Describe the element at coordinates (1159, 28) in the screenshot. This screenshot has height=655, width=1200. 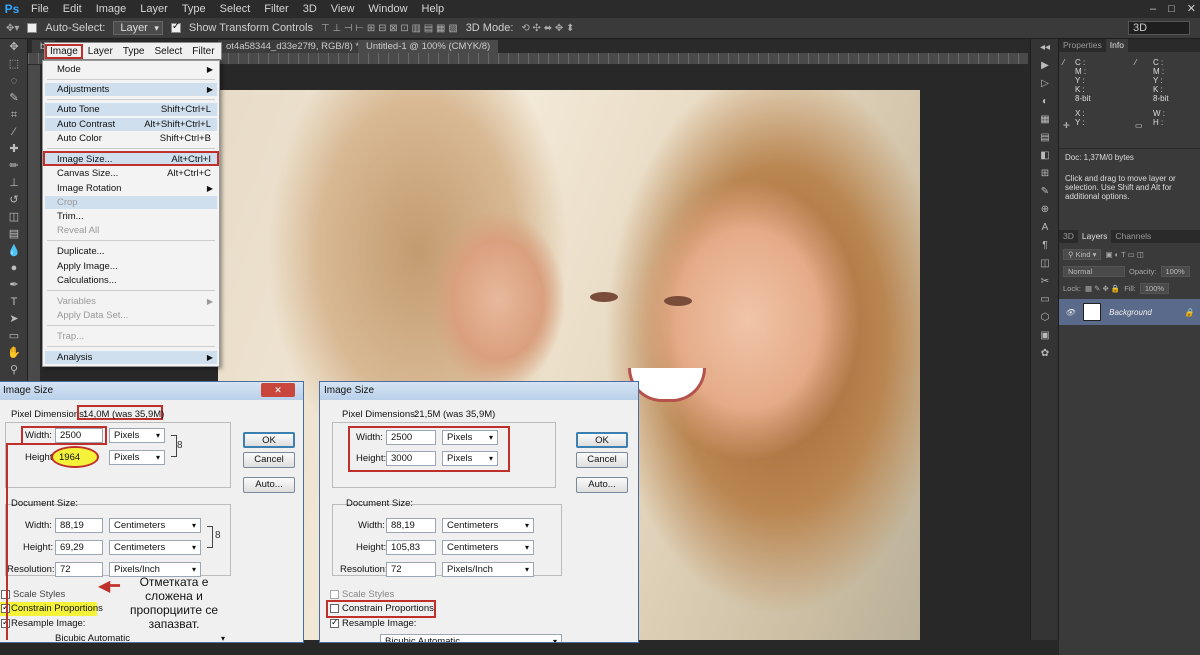
I see `workspace-dropdown: 3D` at that location.